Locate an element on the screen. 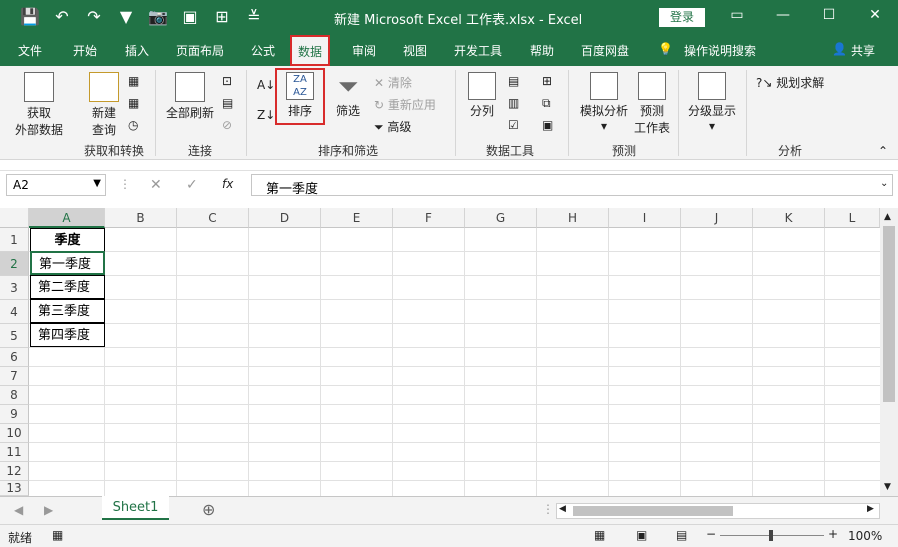 The width and height of the screenshot is (898, 547). solver-button: ?↘ 规划求解 is located at coordinates (790, 82).